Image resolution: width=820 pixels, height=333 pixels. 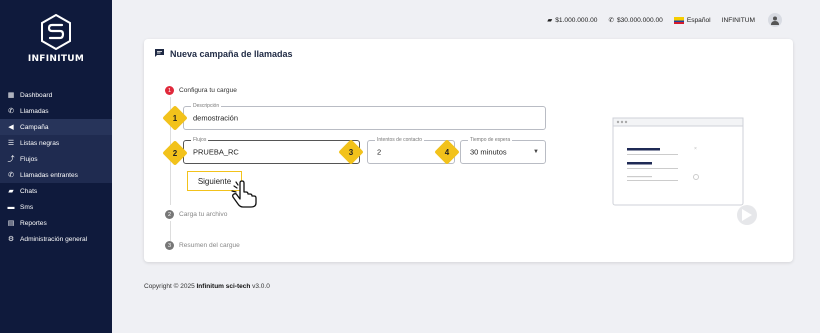 I want to click on sidebar-item-label: Chats, so click(x=29, y=191).